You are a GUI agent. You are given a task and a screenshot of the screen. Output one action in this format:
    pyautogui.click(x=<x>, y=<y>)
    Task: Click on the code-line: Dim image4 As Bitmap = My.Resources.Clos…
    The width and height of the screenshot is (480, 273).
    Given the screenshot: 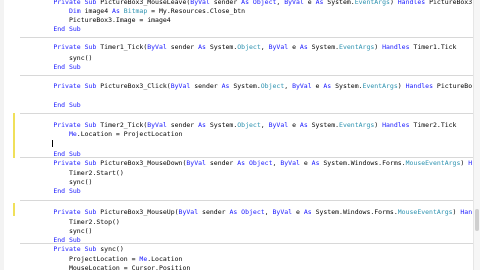 What is the action you would take?
    pyautogui.click(x=247, y=11)
    